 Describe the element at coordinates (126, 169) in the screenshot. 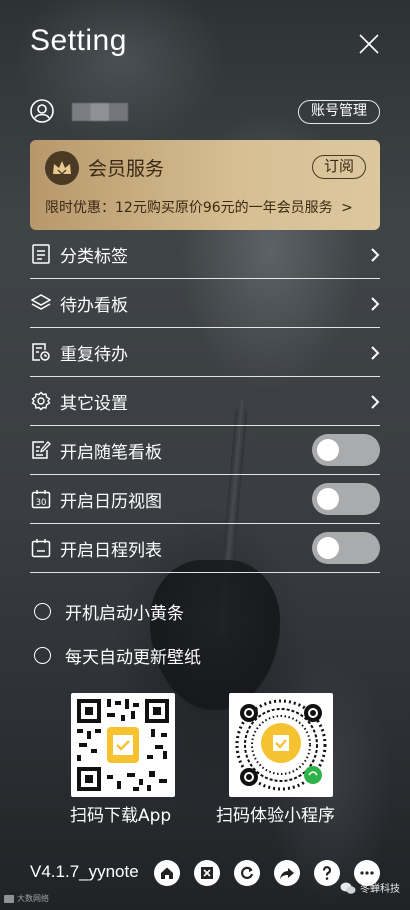

I see `vip-title: 会员服务` at that location.